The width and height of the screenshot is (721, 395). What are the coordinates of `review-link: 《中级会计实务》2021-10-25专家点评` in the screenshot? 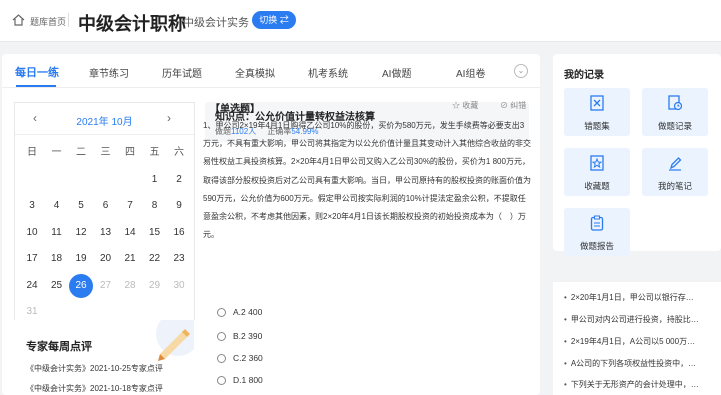 It's located at (94, 368).